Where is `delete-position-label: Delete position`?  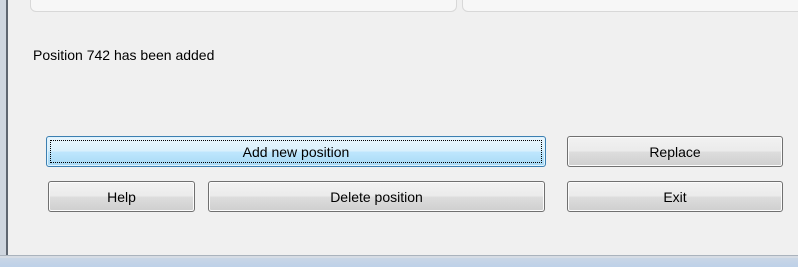 delete-position-label: Delete position is located at coordinates (376, 196).